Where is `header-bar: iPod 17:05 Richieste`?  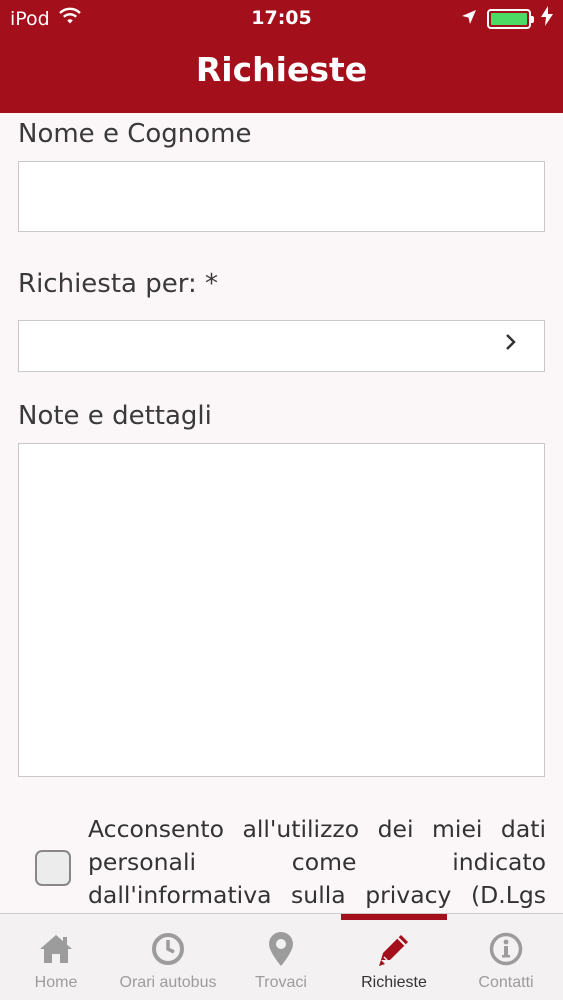
header-bar: iPod 17:05 Richieste is located at coordinates (281, 56).